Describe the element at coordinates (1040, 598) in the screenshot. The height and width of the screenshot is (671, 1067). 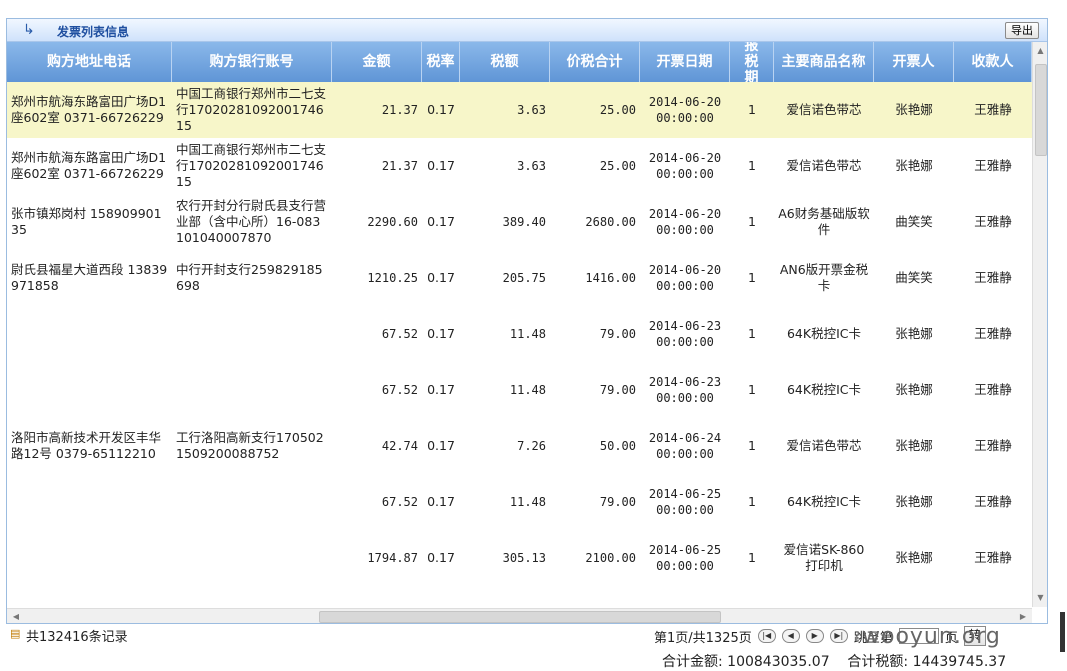
I see `scroll-down-icon: ▼` at that location.